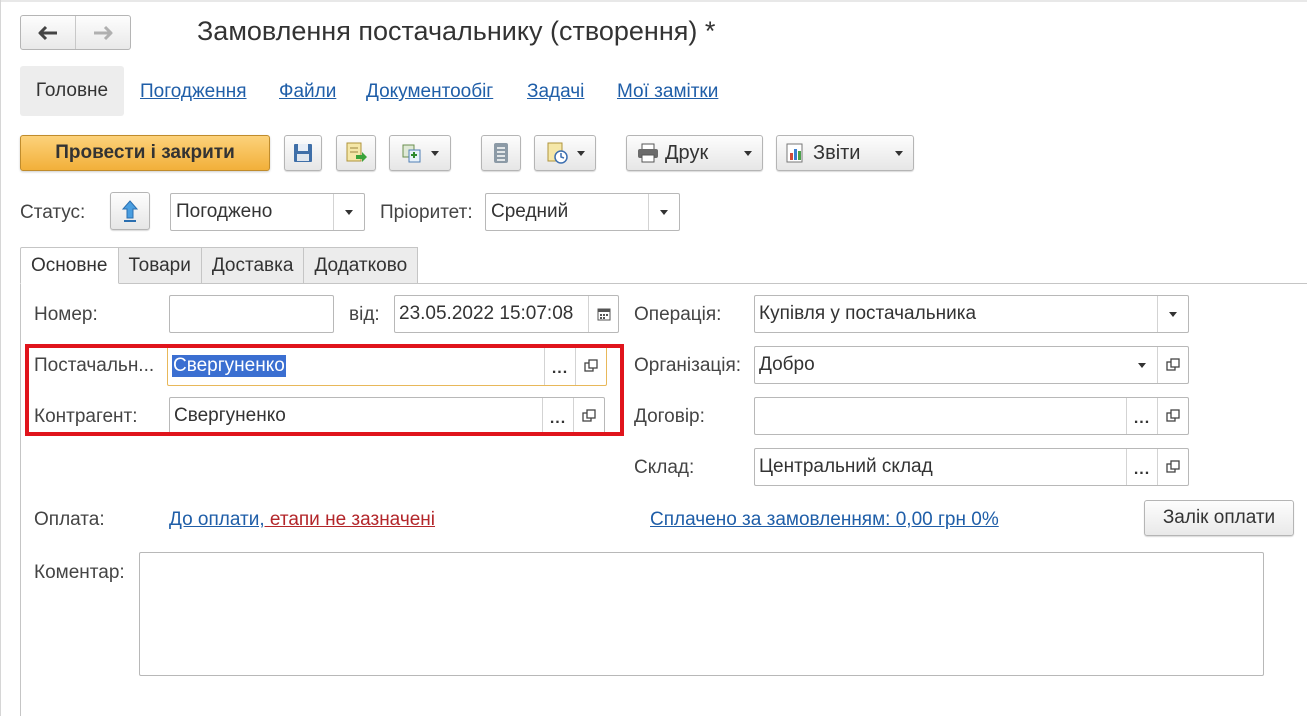 This screenshot has height=716, width=1307. I want to click on reports-button-label: Звіти, so click(837, 152).